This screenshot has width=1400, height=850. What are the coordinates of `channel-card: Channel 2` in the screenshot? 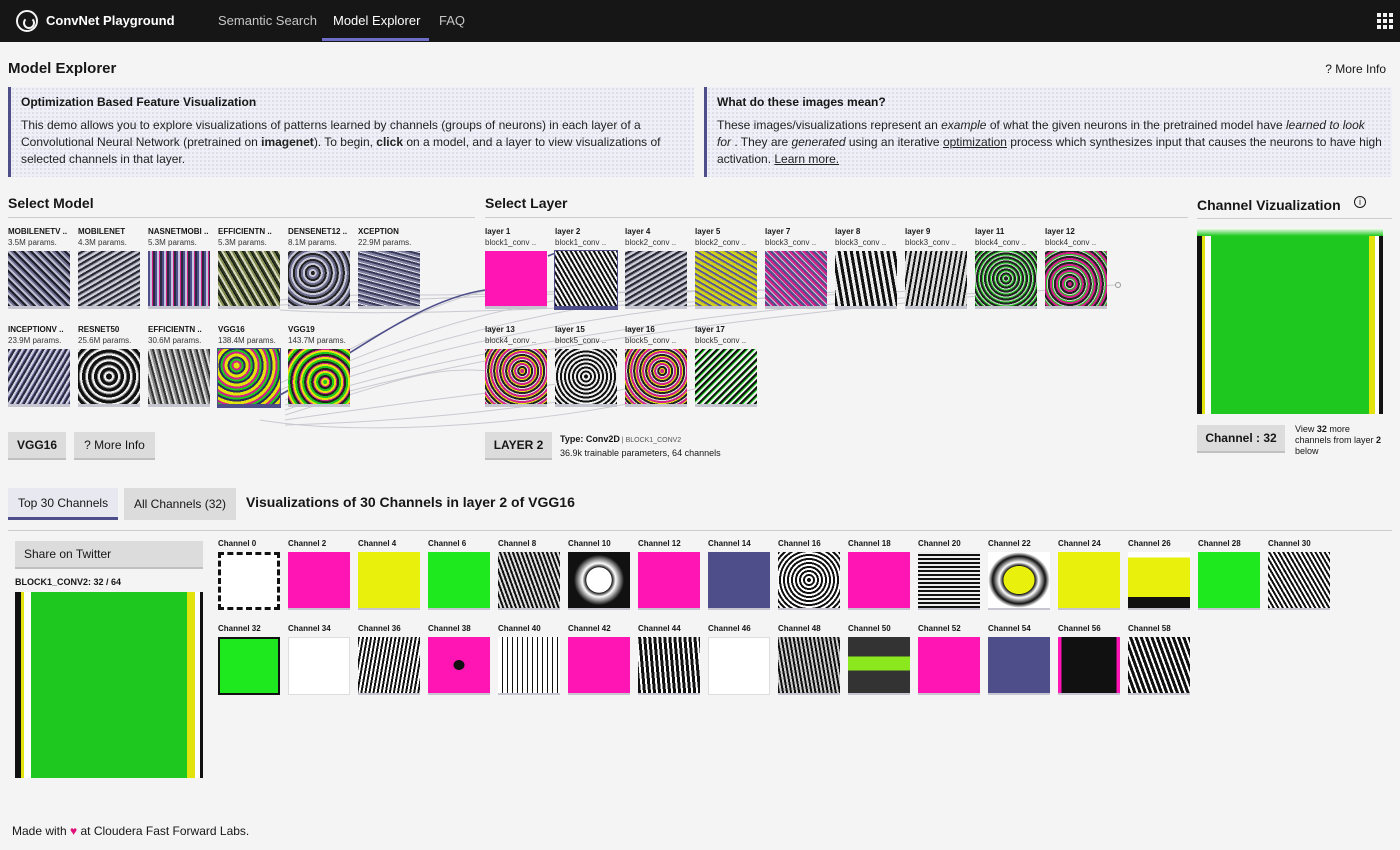 It's located at (319, 574).